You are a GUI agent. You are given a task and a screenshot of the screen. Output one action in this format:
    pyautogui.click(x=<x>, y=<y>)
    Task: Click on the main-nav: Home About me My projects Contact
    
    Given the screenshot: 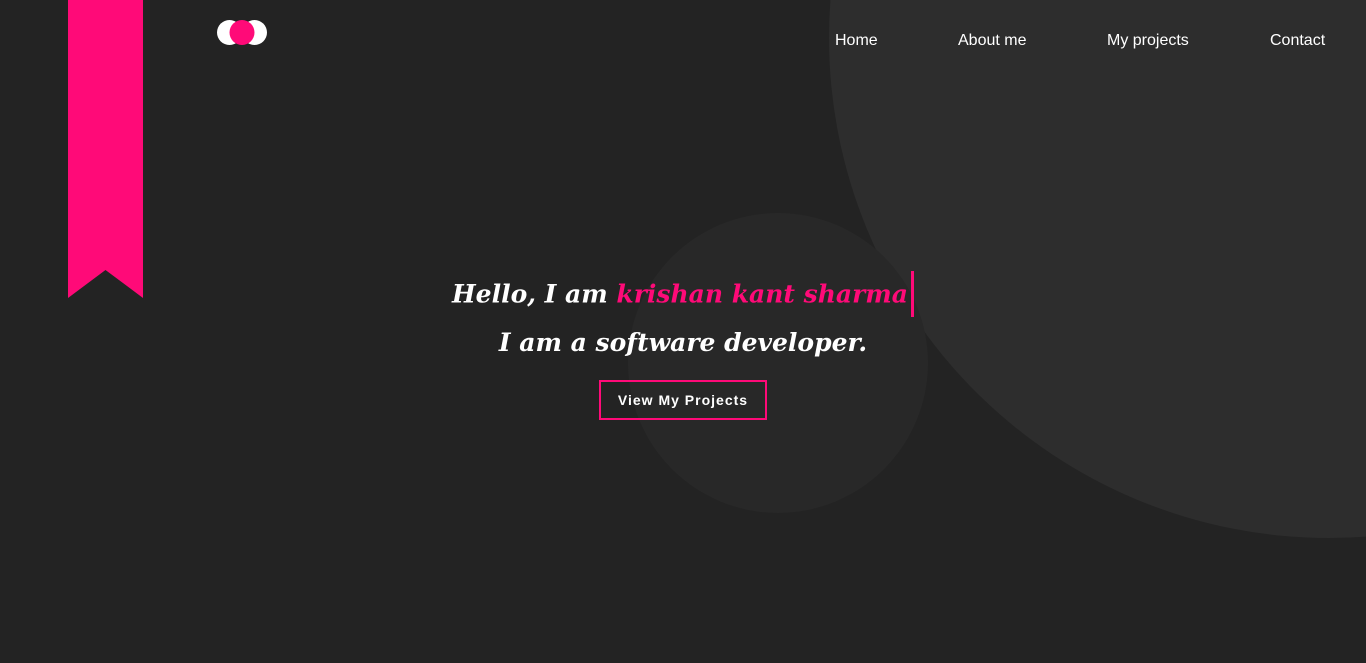 What is the action you would take?
    pyautogui.click(x=683, y=41)
    